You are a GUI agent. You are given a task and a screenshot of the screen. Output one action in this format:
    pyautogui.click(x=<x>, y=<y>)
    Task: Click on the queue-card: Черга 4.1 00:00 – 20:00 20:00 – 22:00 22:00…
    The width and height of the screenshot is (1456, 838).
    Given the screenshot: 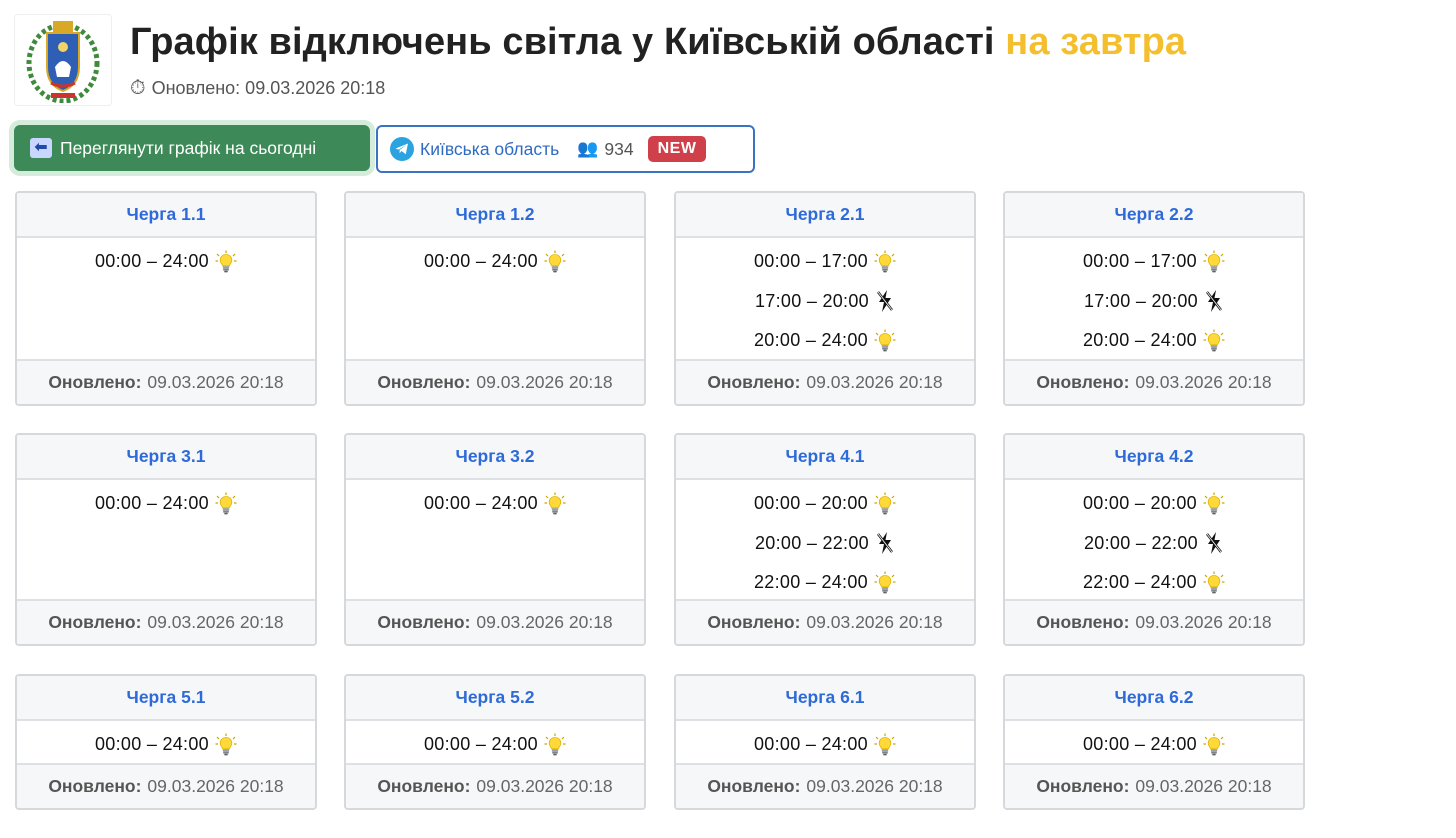 What is the action you would take?
    pyautogui.click(x=825, y=539)
    